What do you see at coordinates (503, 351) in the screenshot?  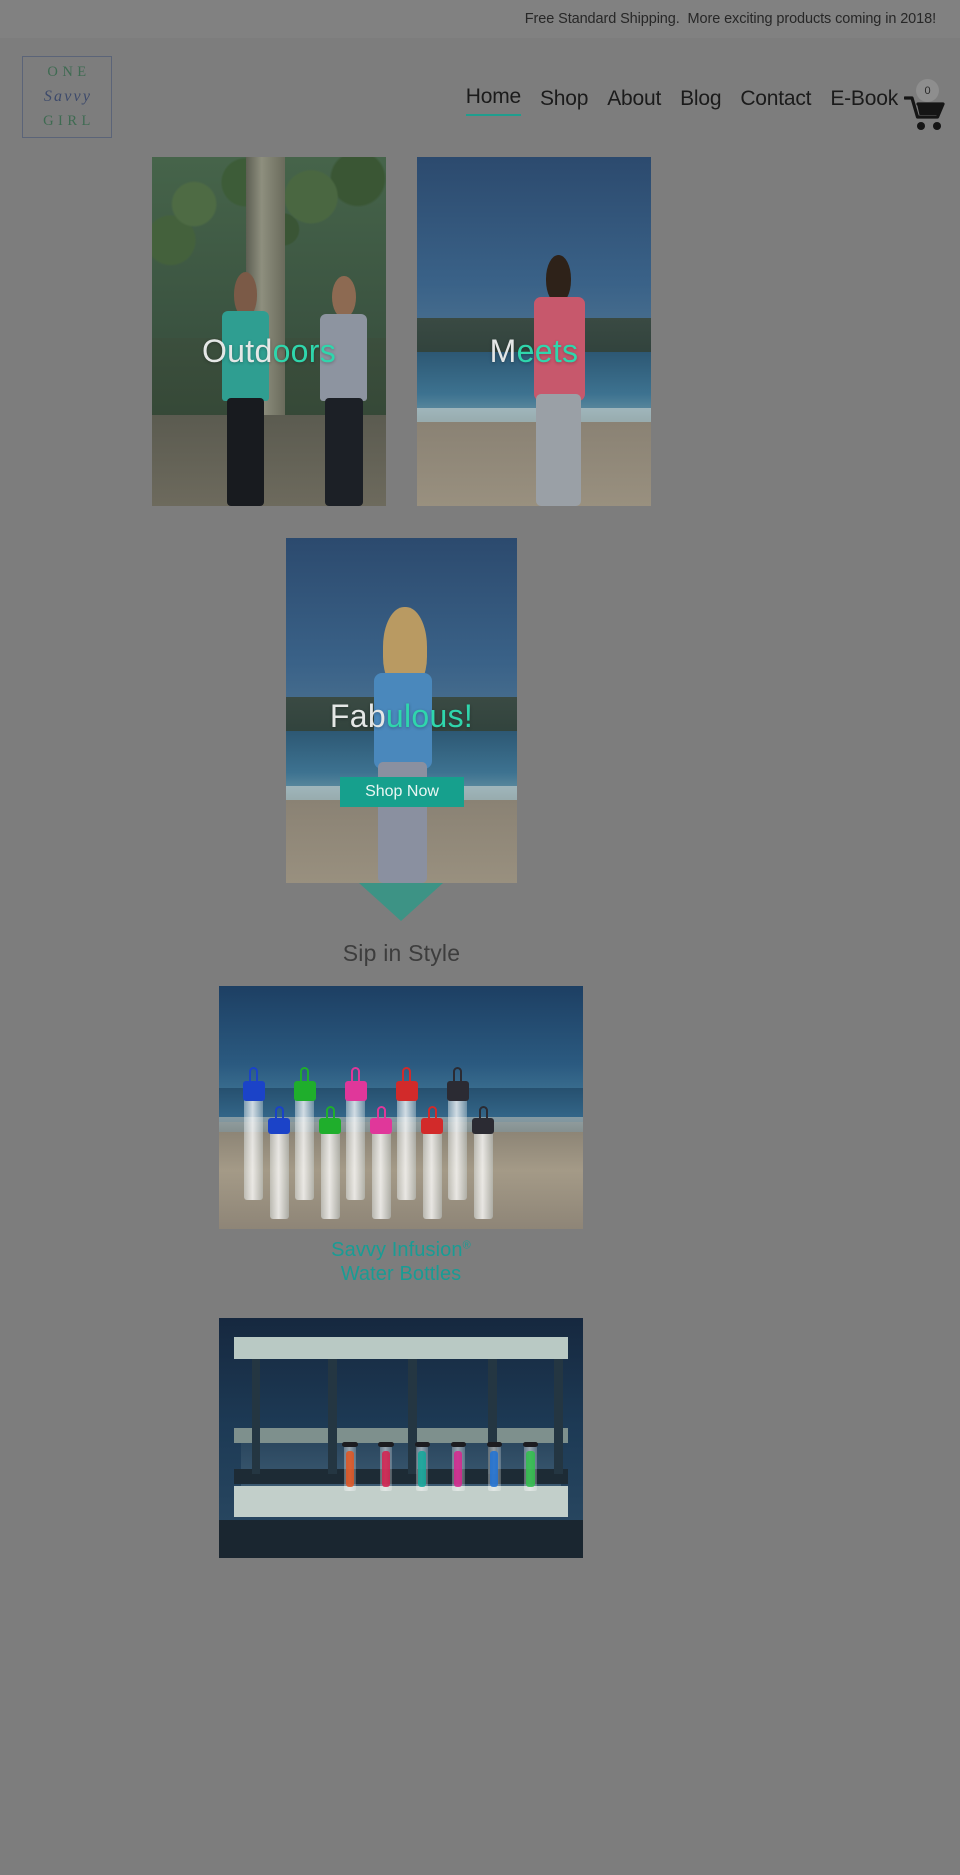 I see `hero-overlay-meets-white: M` at bounding box center [503, 351].